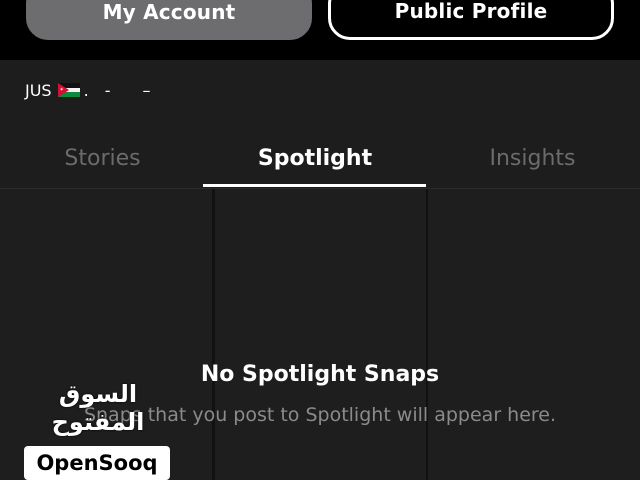  What do you see at coordinates (102, 158) in the screenshot?
I see `tab-stories: Stories` at bounding box center [102, 158].